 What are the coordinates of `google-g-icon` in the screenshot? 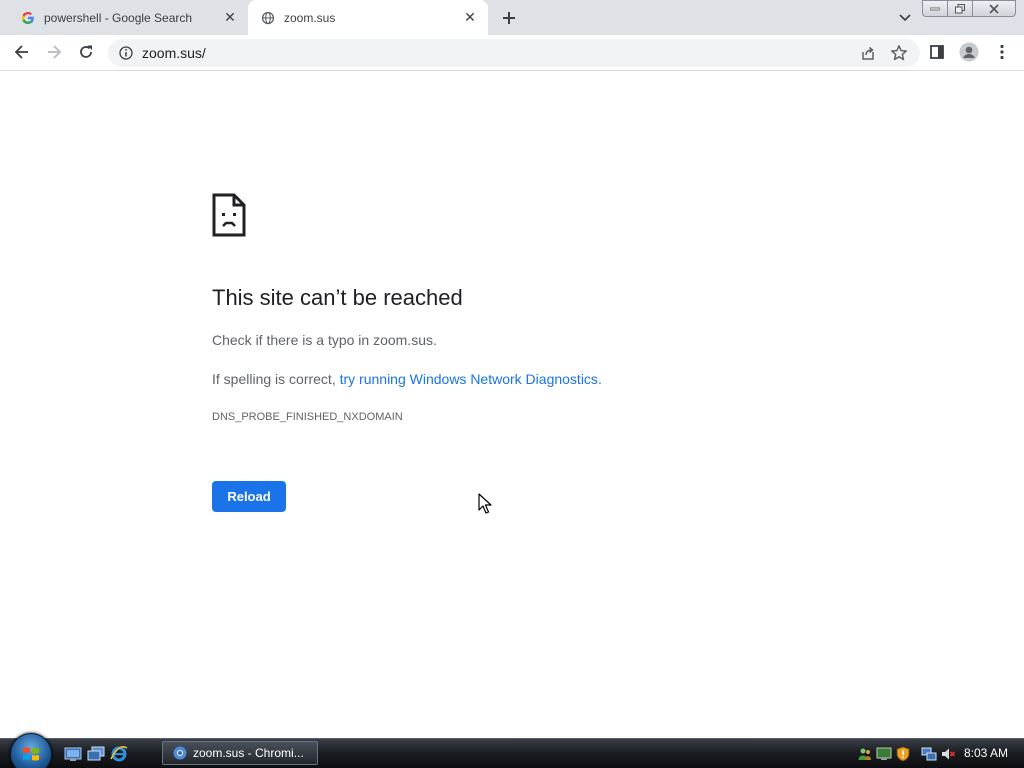 It's located at (28, 18).